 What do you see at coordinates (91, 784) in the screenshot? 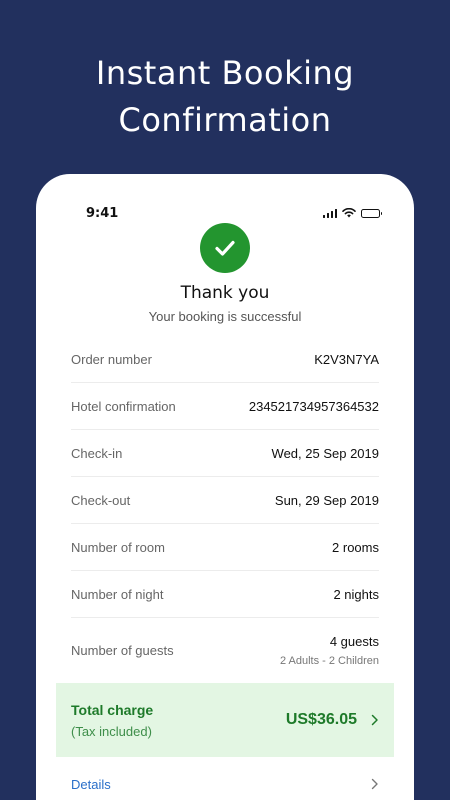
I see `details-link-label: Details` at bounding box center [91, 784].